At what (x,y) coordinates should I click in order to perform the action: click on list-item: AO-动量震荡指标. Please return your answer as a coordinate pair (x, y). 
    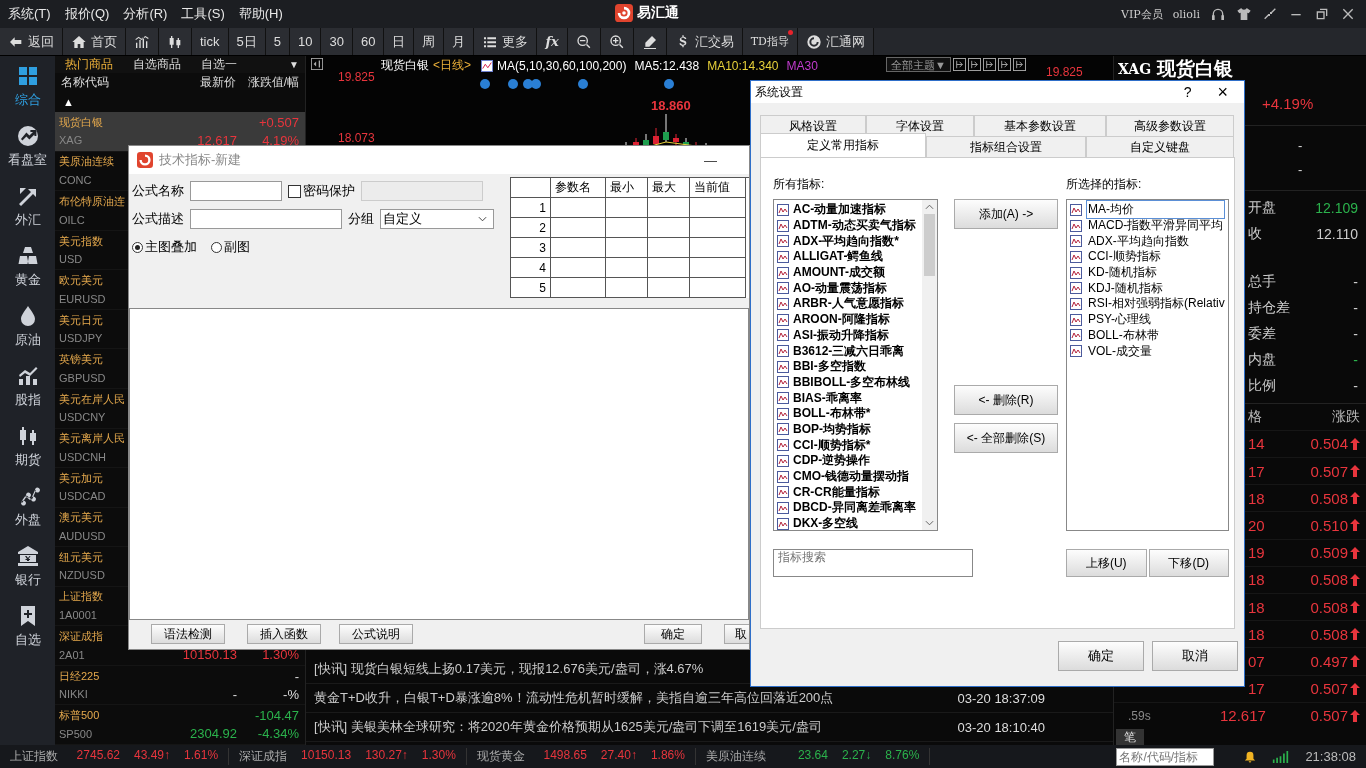
    Looking at the image, I should click on (849, 288).